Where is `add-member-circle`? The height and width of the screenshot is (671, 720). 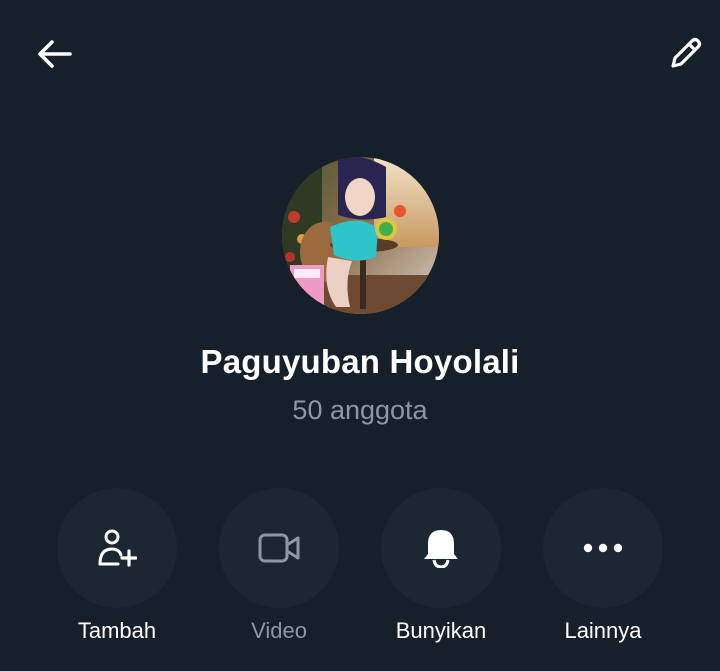 add-member-circle is located at coordinates (117, 548).